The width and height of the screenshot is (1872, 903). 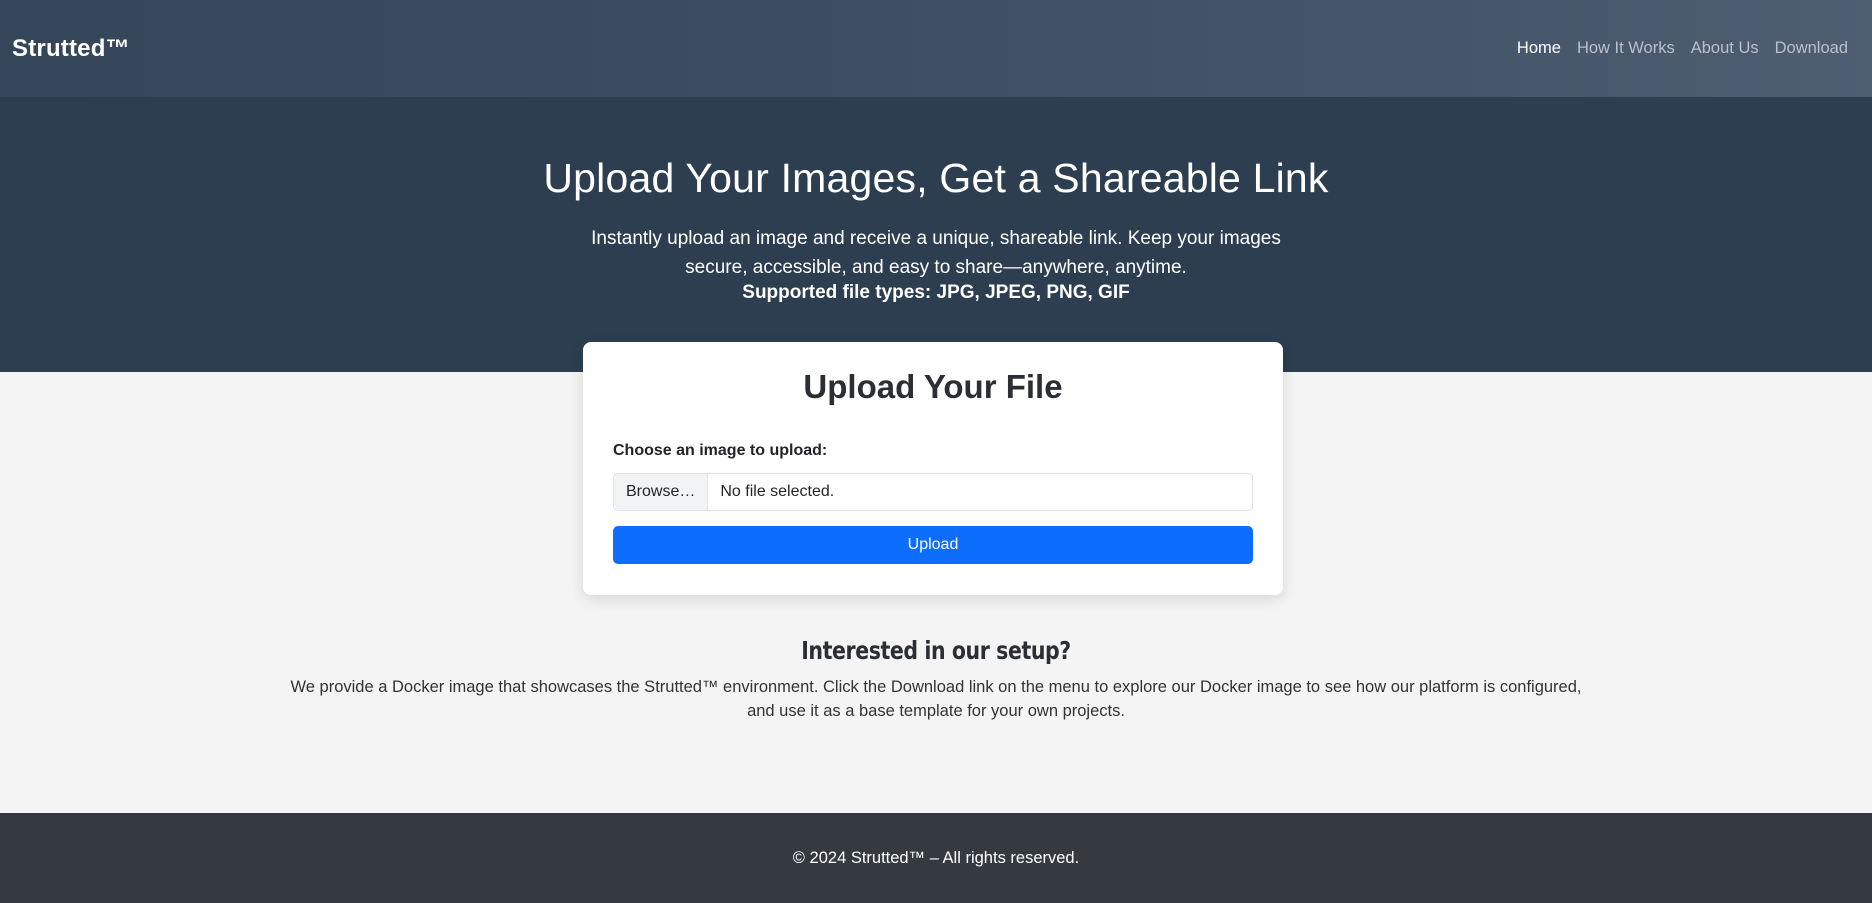 What do you see at coordinates (936, 650) in the screenshot?
I see `setup-title: Interested in our setup?` at bounding box center [936, 650].